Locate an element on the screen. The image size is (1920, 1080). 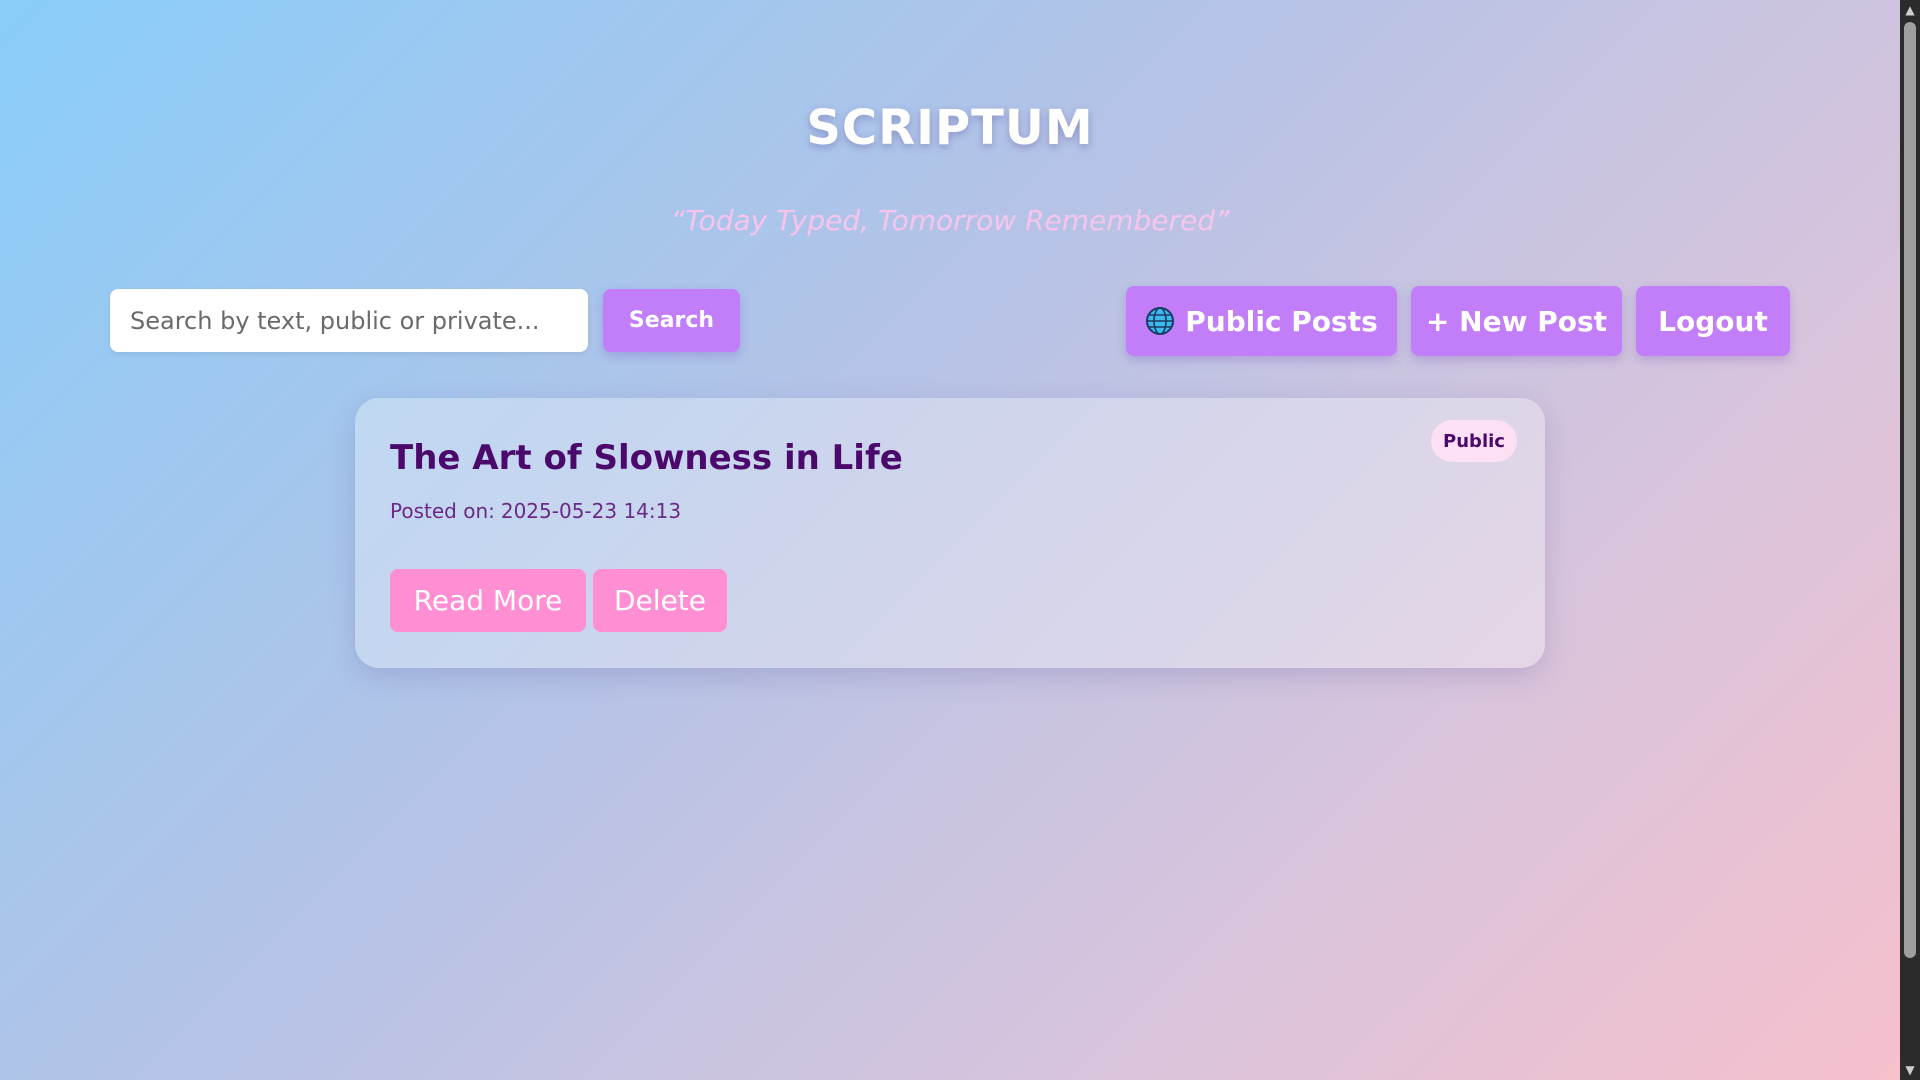
public-posts-button: Public Posts is located at coordinates (1261, 321).